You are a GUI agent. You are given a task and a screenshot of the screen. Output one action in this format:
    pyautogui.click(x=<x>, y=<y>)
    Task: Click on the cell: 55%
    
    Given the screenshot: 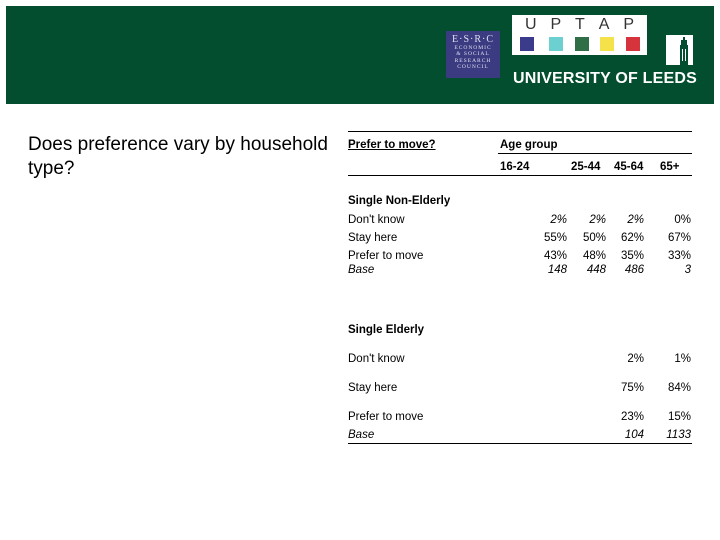 What is the action you would take?
    pyautogui.click(x=555, y=238)
    